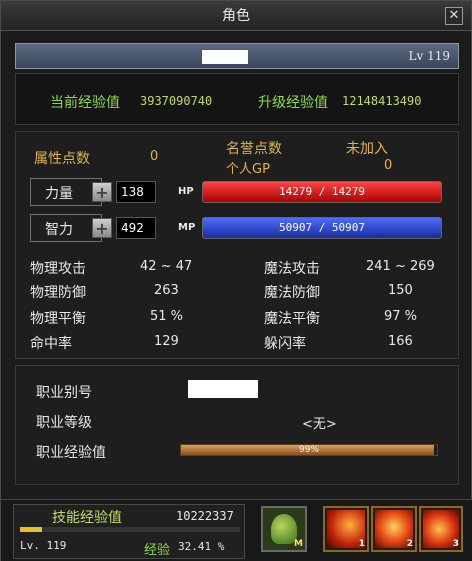 This screenshot has width=472, height=561. I want to click on strength-value: 138, so click(136, 192).